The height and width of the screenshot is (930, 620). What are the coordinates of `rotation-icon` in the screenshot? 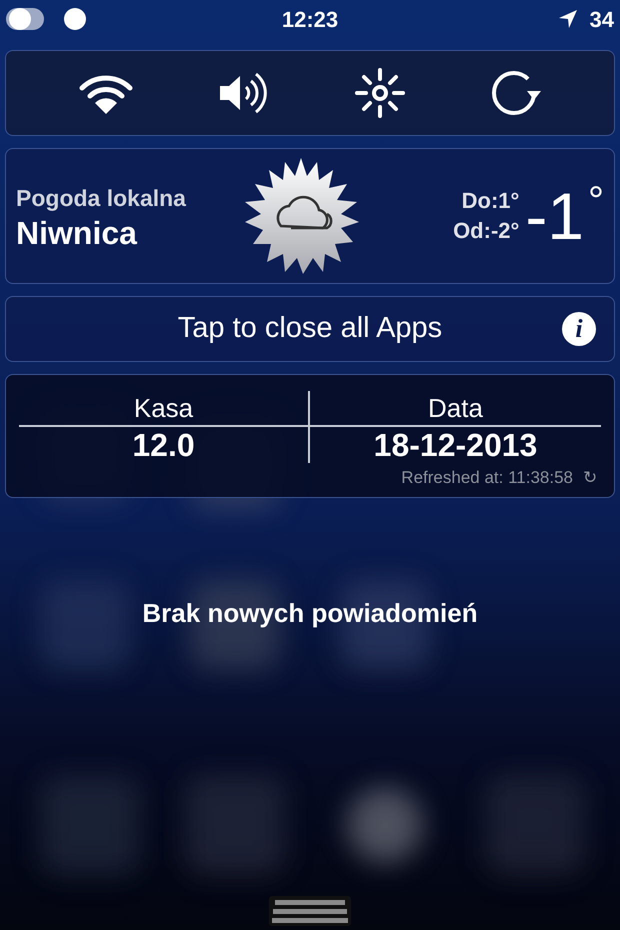 It's located at (516, 93).